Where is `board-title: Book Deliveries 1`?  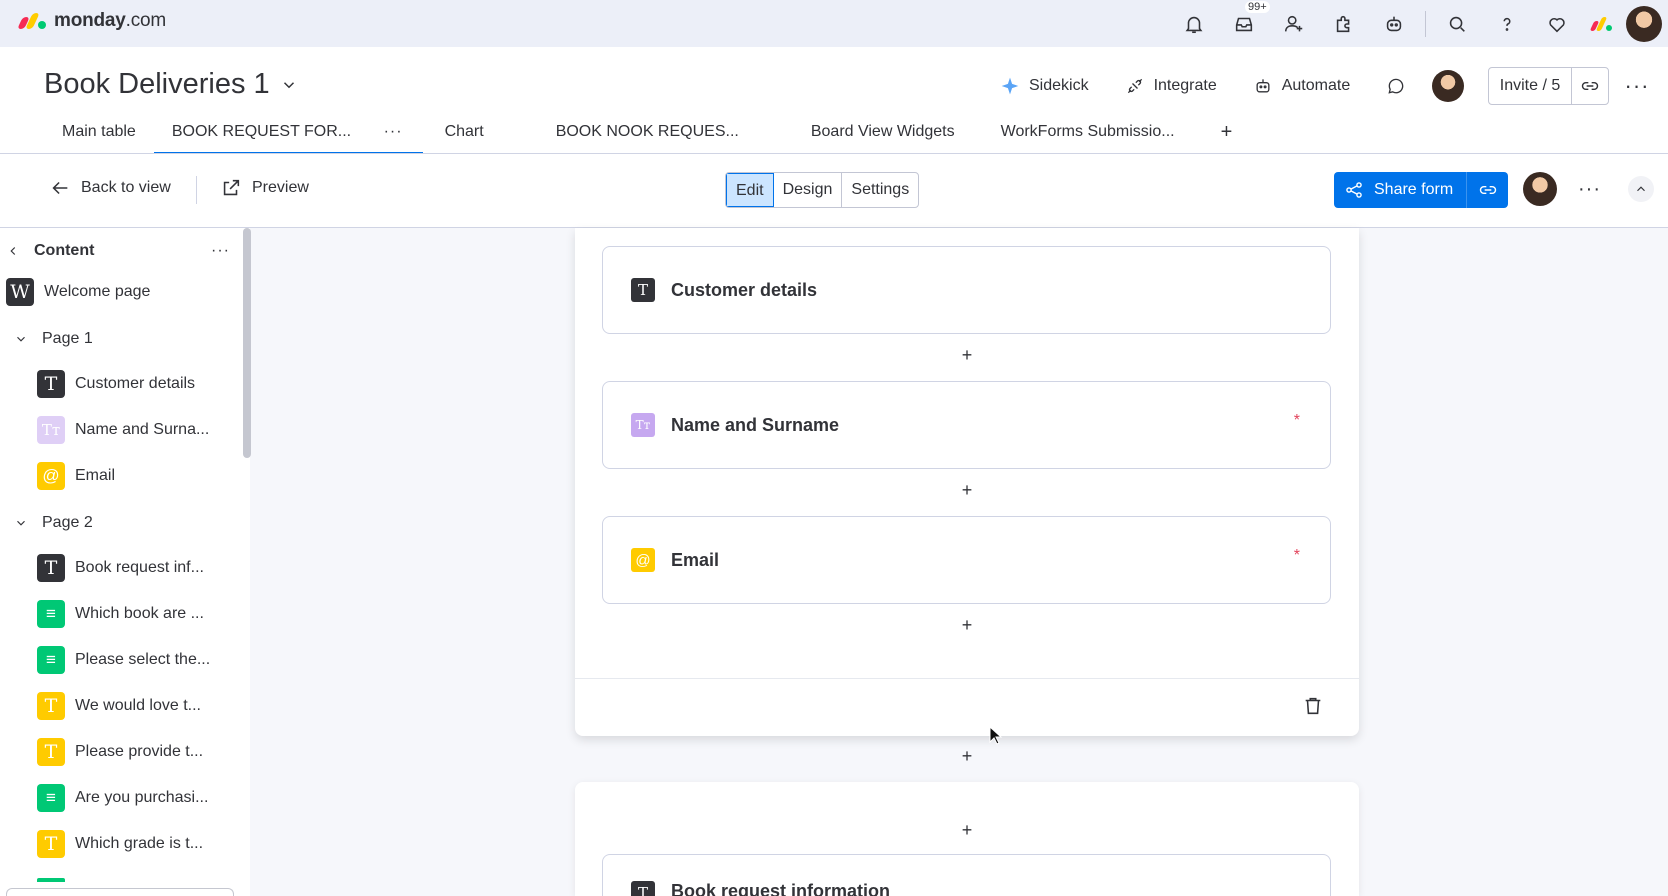 board-title: Book Deliveries 1 is located at coordinates (171, 84).